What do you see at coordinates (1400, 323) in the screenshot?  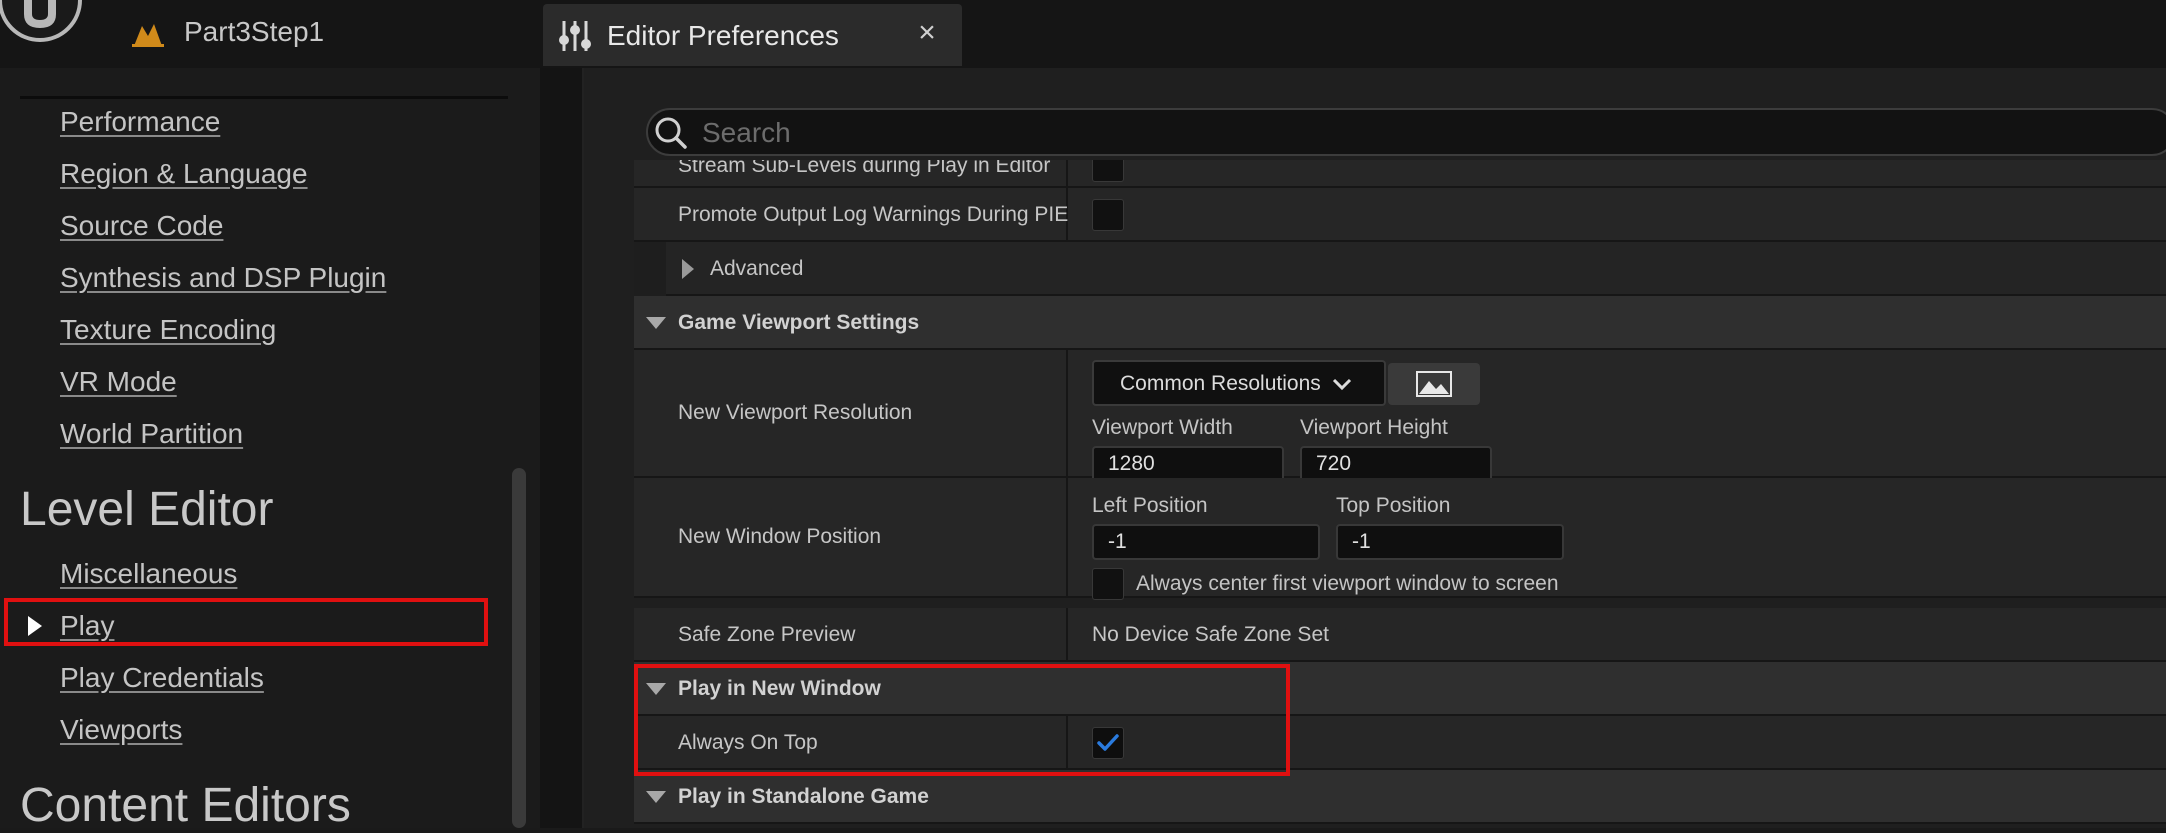 I see `category-game-viewport: Game Viewport Settings` at bounding box center [1400, 323].